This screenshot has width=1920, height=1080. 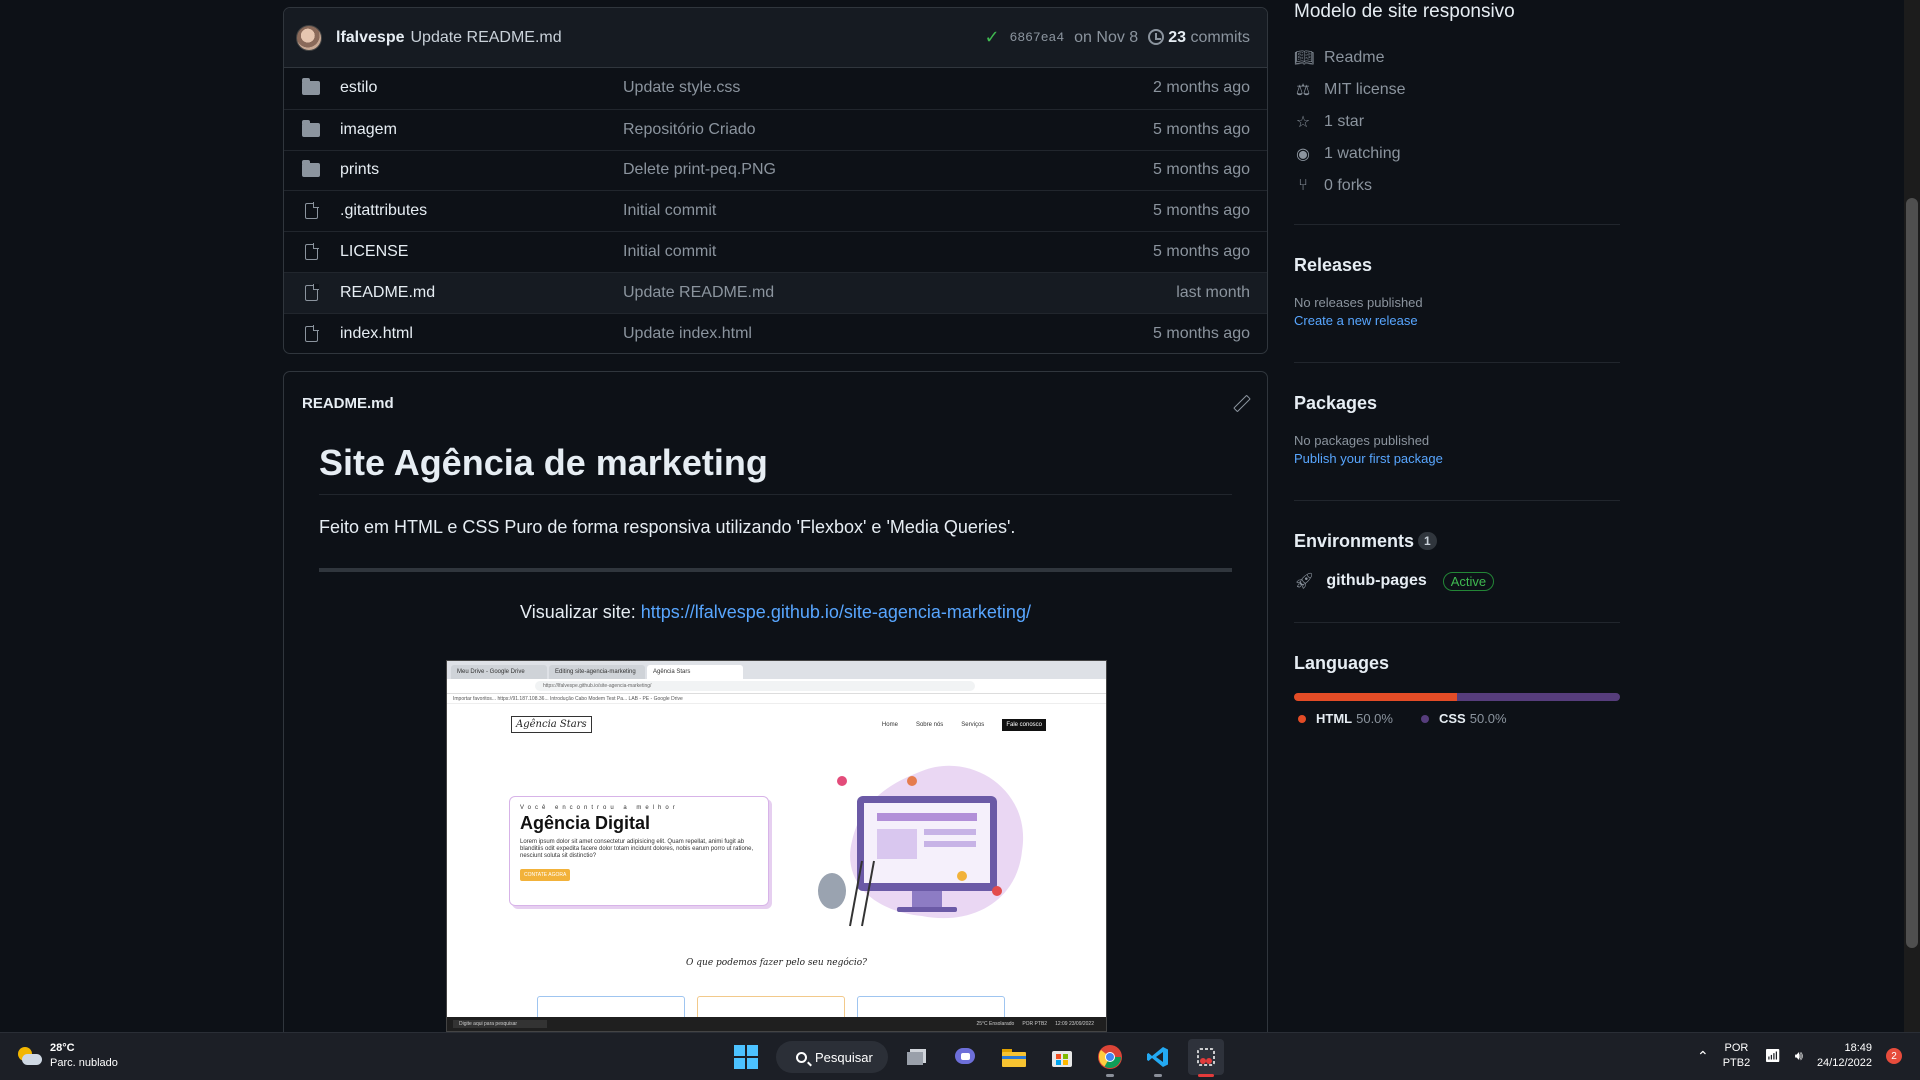 I want to click on language-legend: HTML 50.0% CSS 50.0%, so click(x=1457, y=718).